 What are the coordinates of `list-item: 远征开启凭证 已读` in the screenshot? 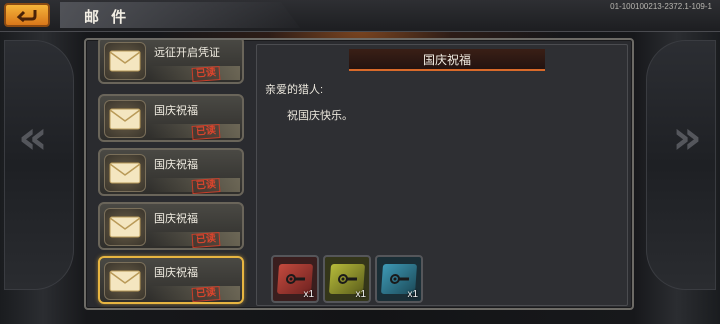 It's located at (171, 62).